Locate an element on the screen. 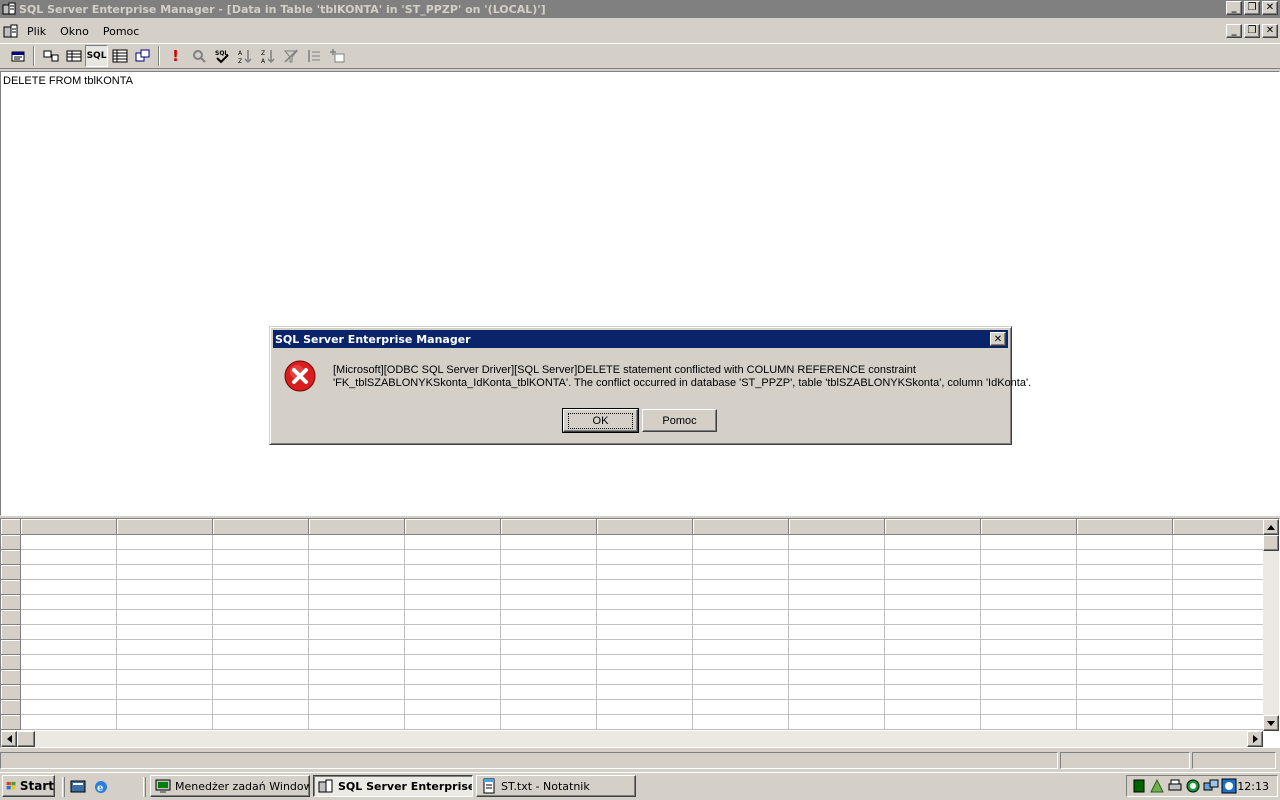  dialog-close-button: ✕ is located at coordinates (998, 339).